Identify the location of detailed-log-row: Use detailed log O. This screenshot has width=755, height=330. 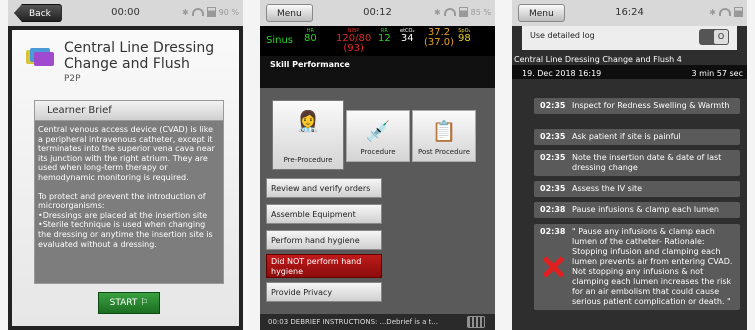
(629, 38).